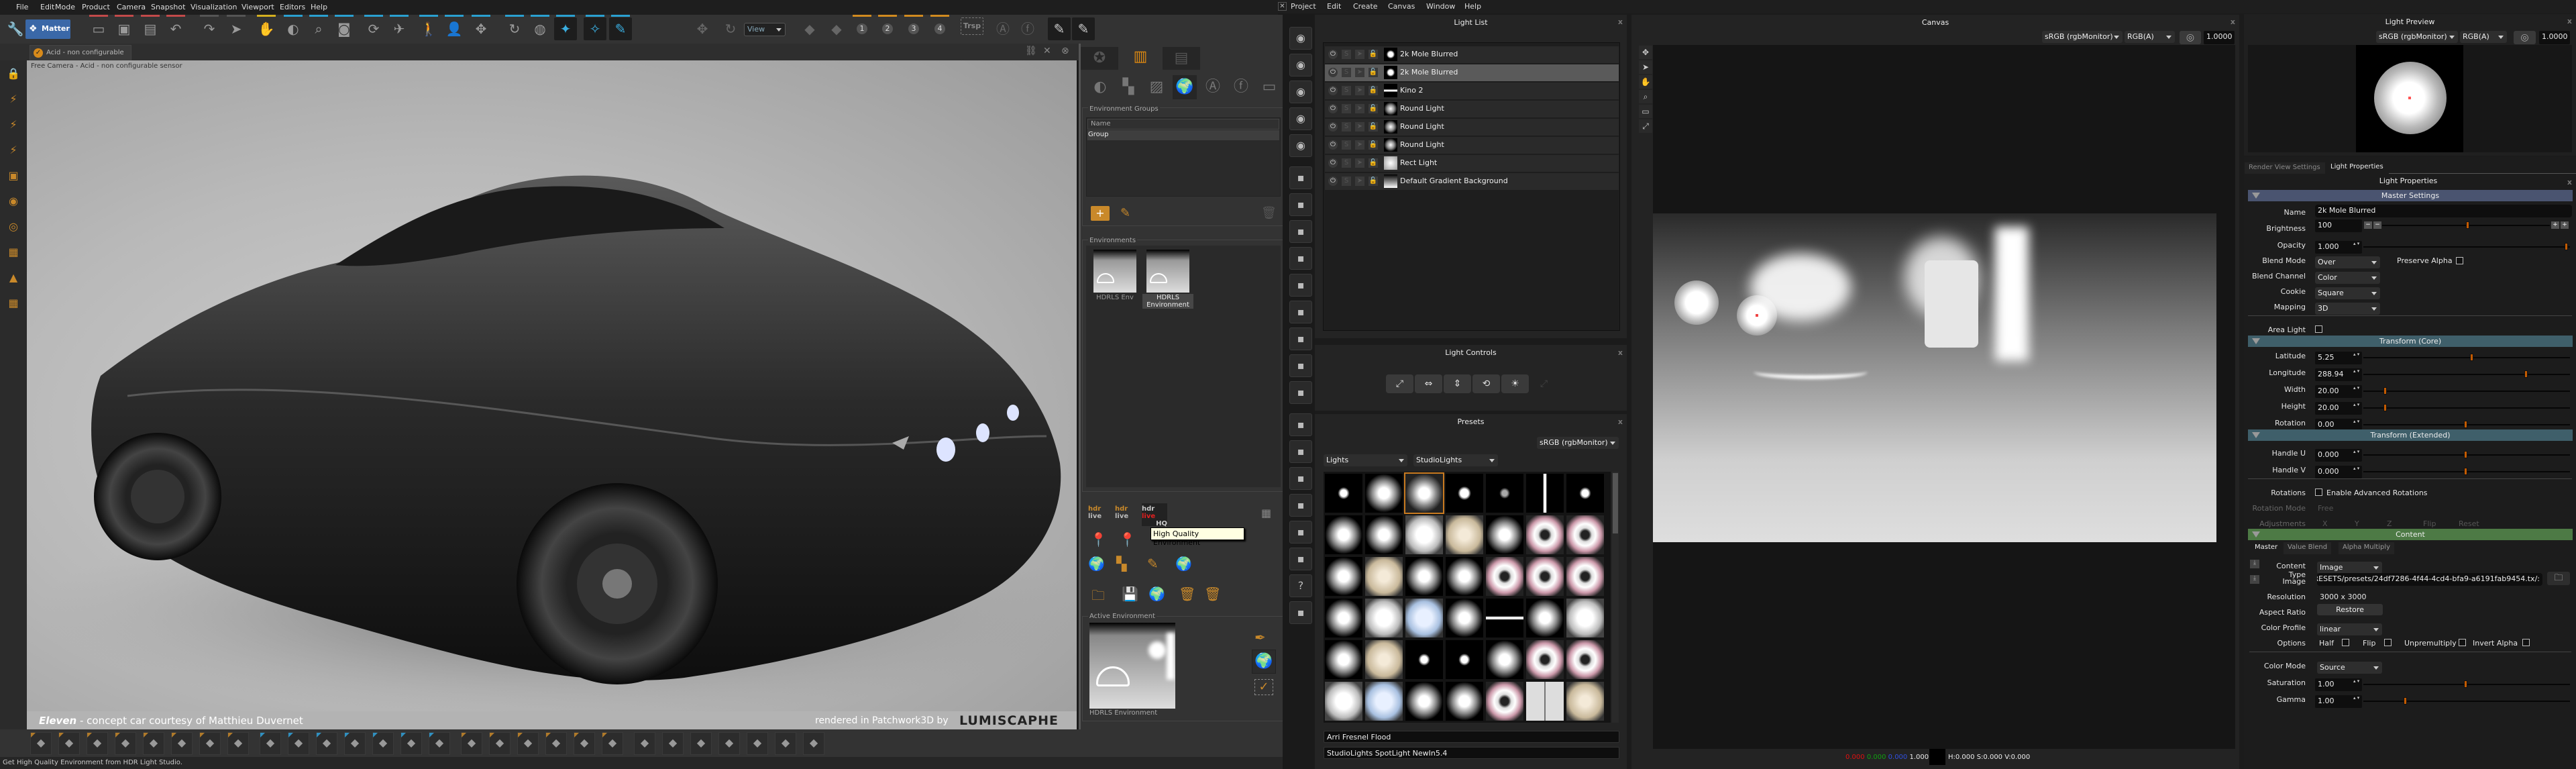  What do you see at coordinates (1455, 460) in the screenshot?
I see `presets-library-select: StudioLights` at bounding box center [1455, 460].